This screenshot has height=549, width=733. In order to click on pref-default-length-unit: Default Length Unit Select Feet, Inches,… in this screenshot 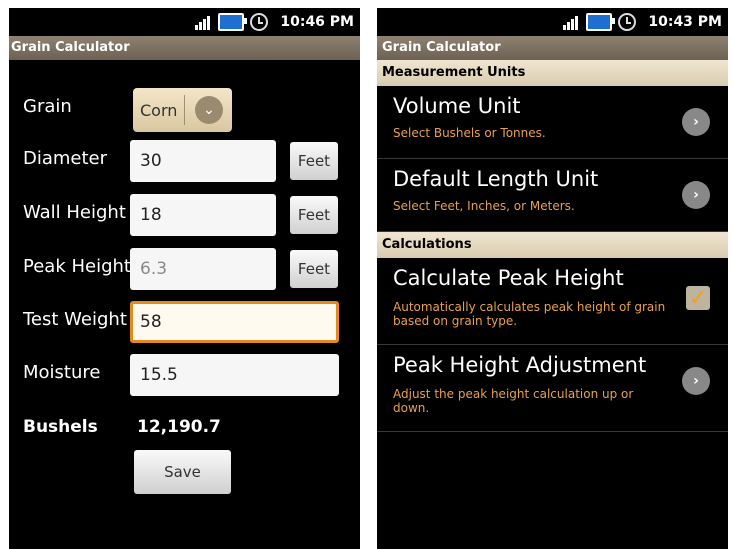, I will do `click(552, 195)`.